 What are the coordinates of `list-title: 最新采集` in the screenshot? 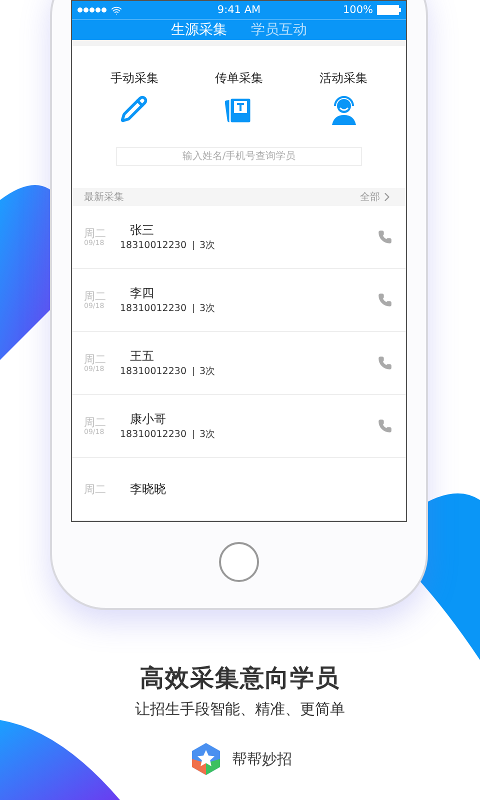 It's located at (104, 197).